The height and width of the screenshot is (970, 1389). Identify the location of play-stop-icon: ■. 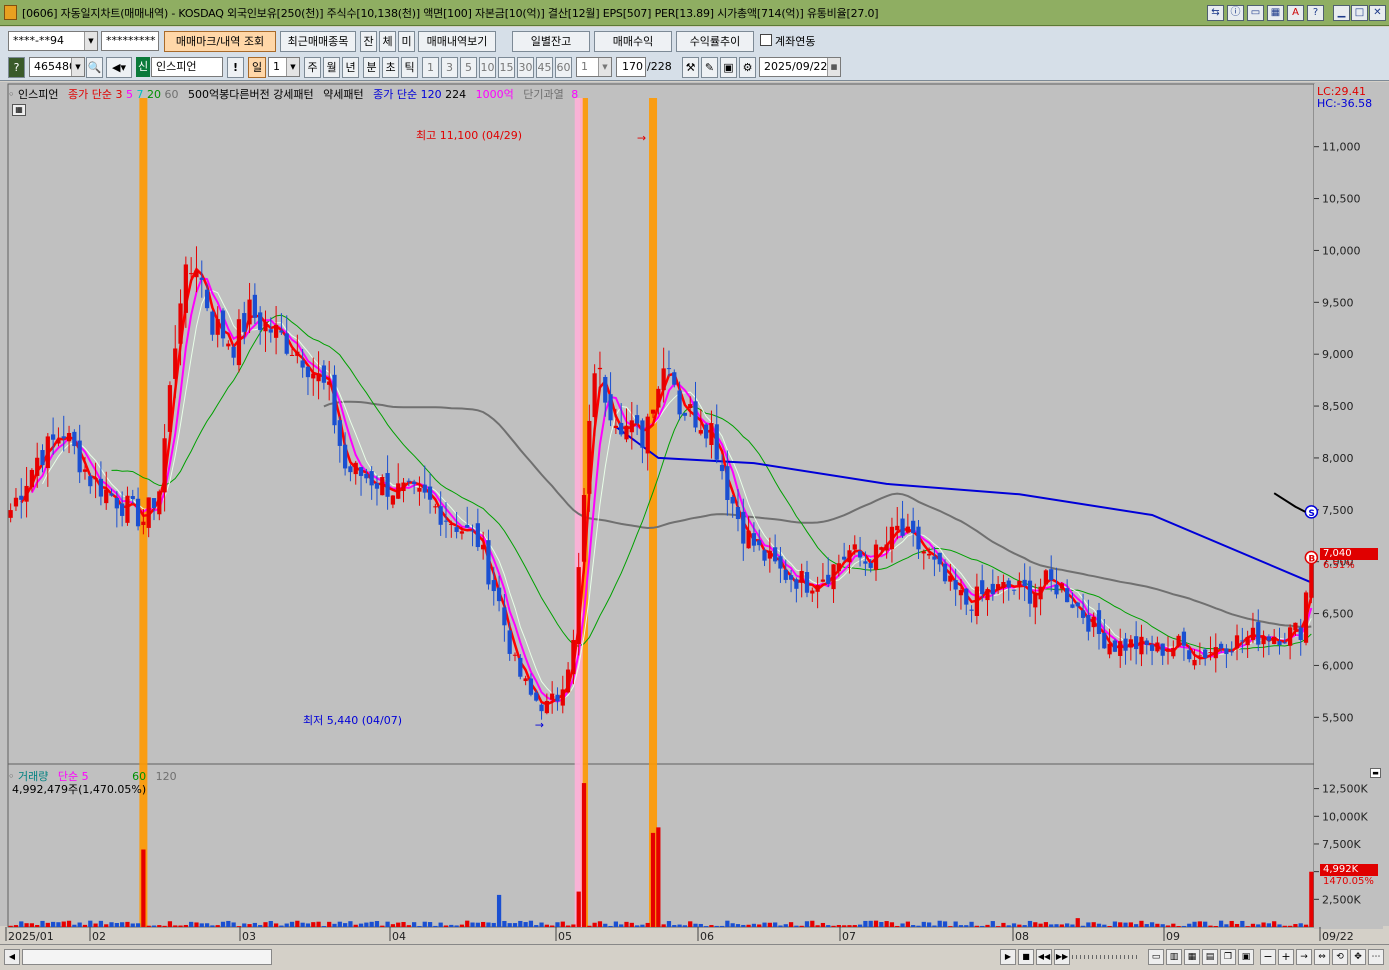
(1026, 957).